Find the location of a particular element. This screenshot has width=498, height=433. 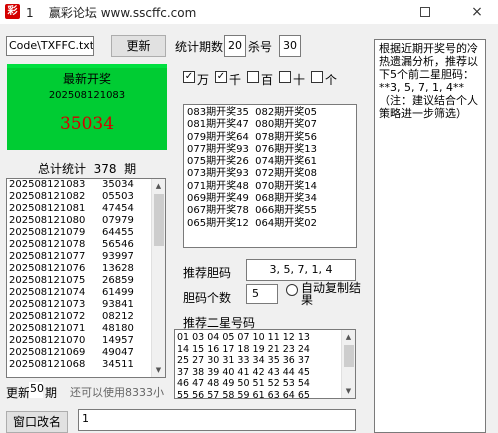

history-row: 202508121069 49047 is located at coordinates (86, 353).